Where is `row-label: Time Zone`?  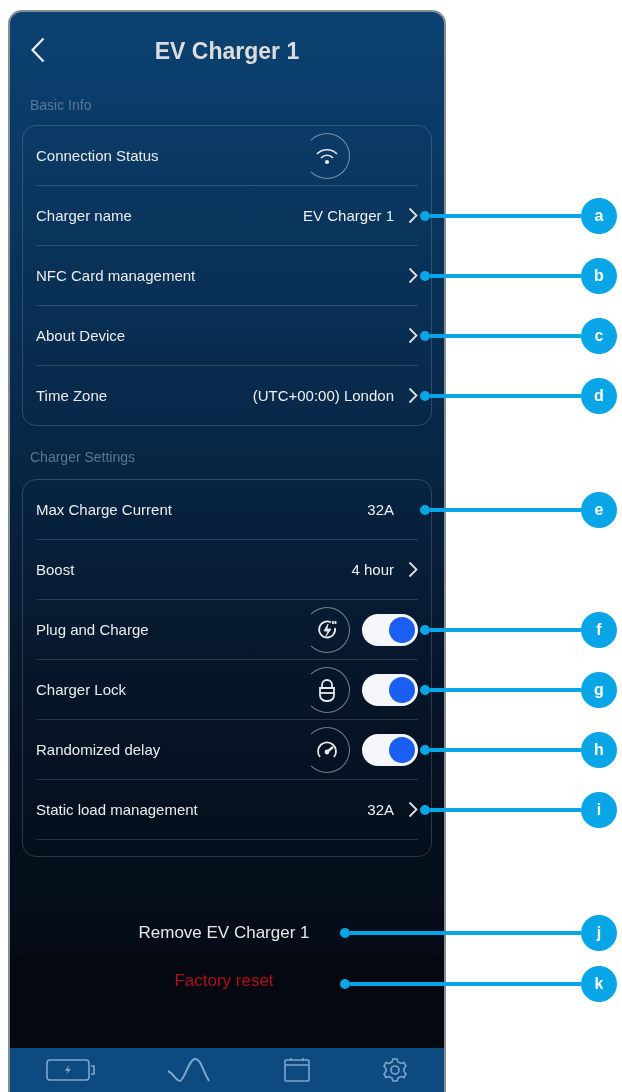
row-label: Time Zone is located at coordinates (72, 395).